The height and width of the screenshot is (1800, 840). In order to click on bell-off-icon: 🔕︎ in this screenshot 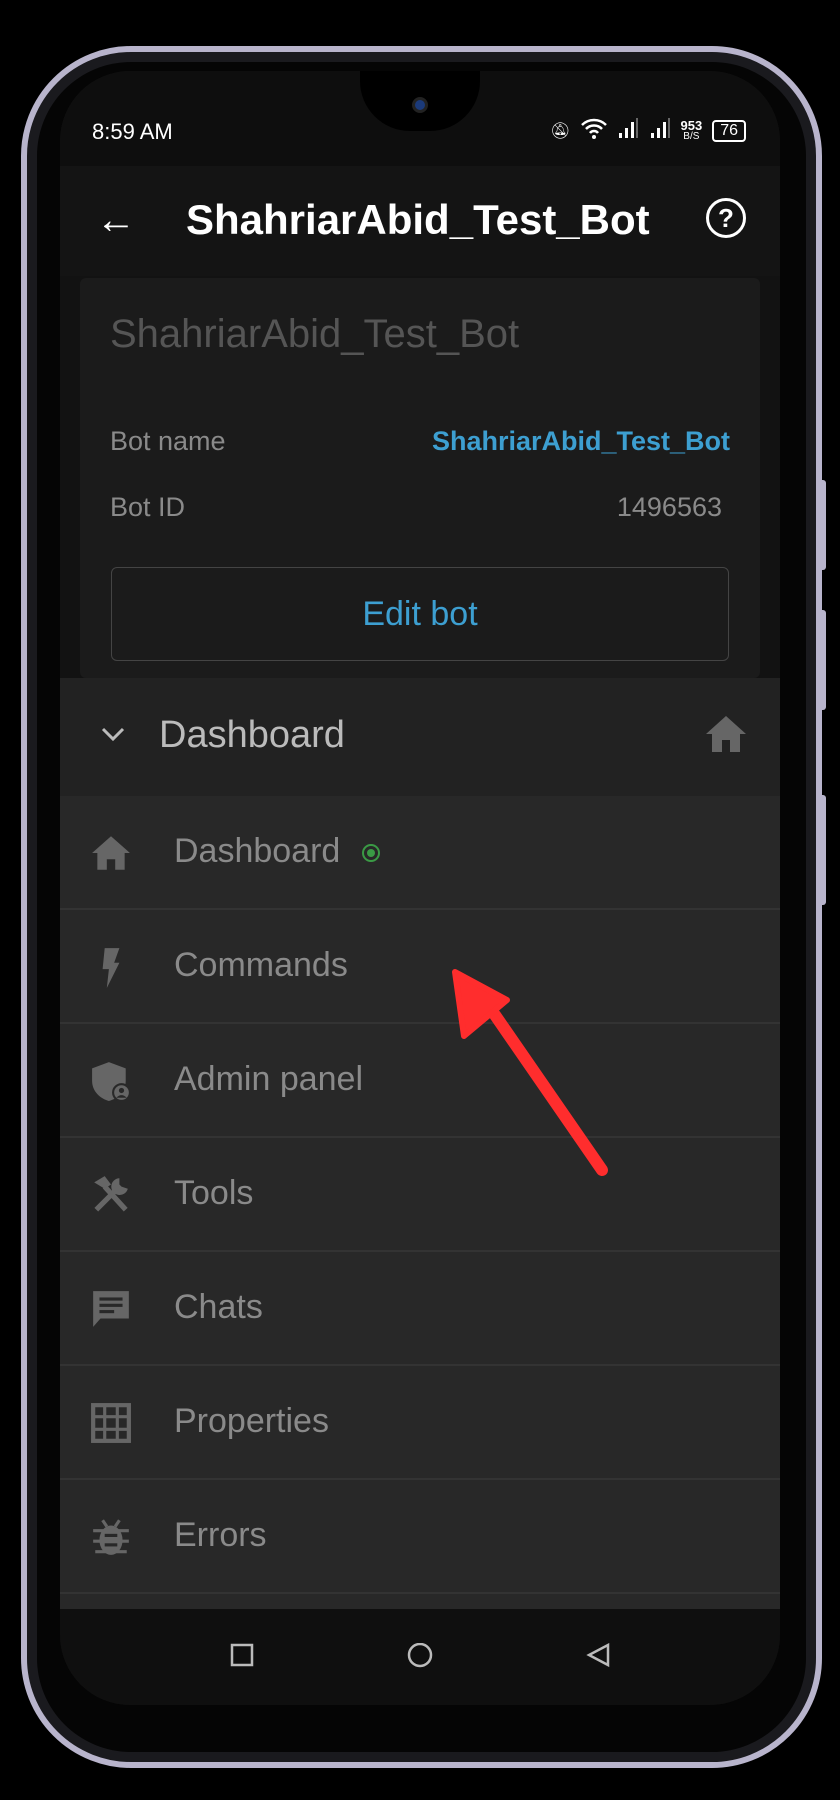, I will do `click(560, 131)`.